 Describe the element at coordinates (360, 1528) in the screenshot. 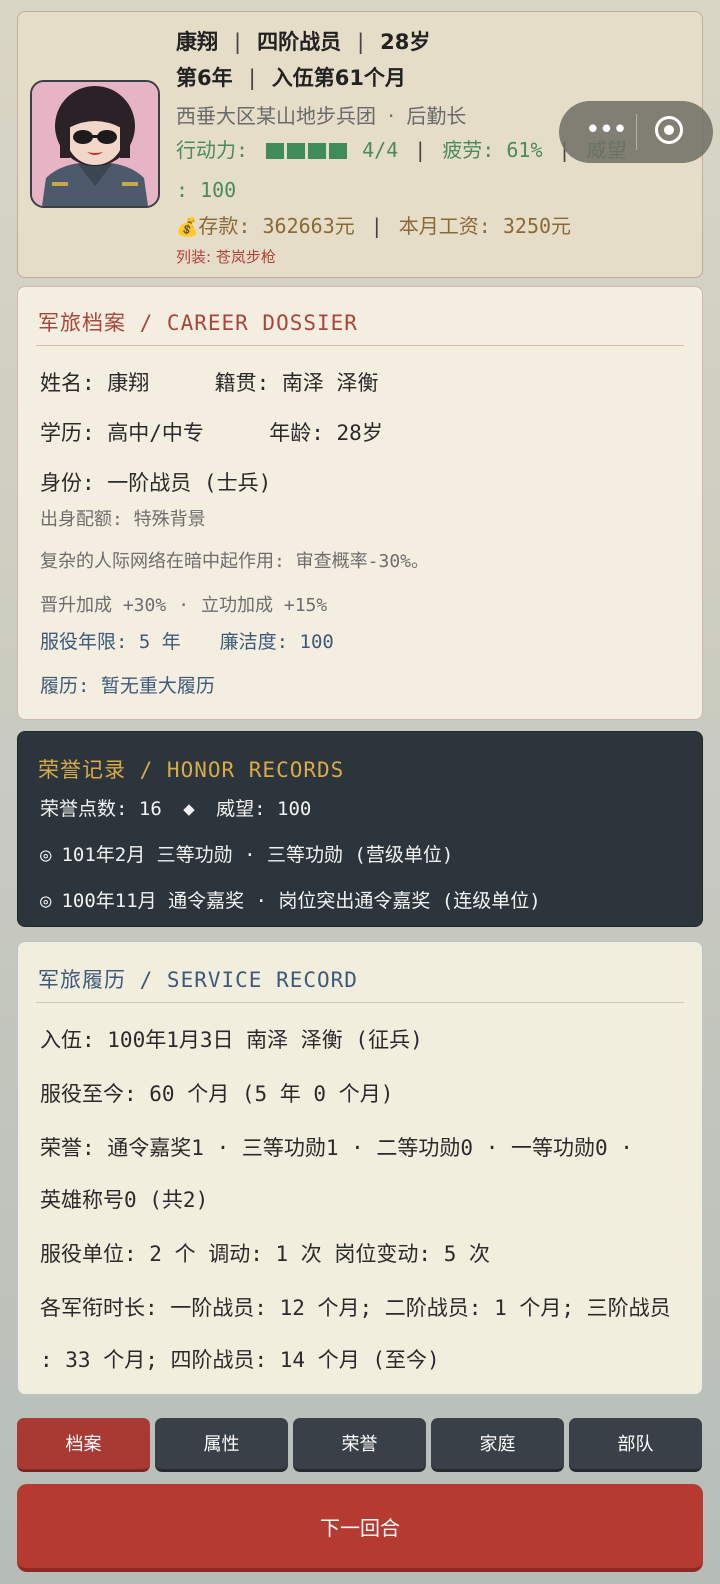

I see `next-turn-button: 下一回合` at that location.